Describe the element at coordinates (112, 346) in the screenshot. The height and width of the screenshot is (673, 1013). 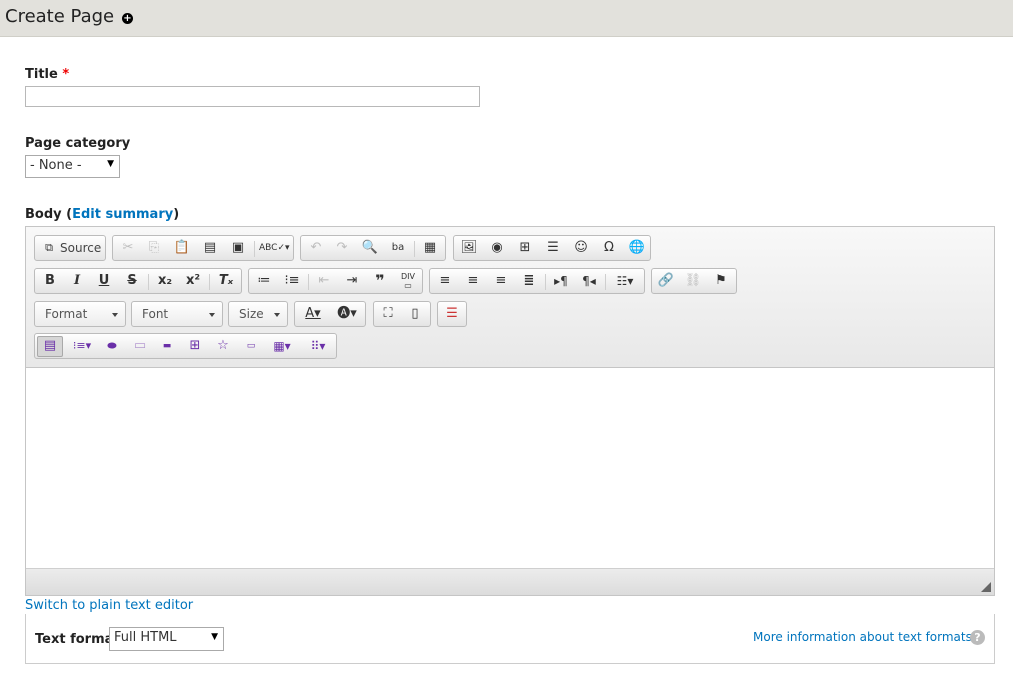
I see `plugin-badge-icon: ⬬` at that location.